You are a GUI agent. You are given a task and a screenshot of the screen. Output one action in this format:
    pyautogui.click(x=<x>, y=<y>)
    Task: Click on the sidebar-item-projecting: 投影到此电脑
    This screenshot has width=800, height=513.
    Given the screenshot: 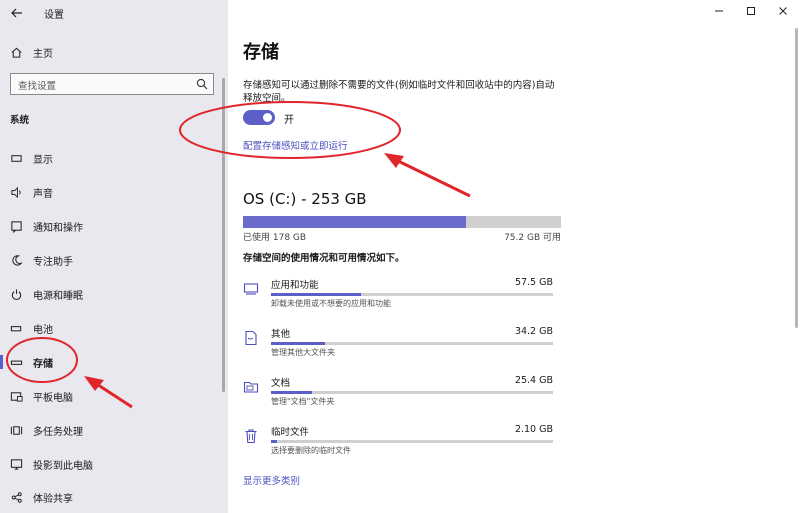 What is the action you would take?
    pyautogui.click(x=113, y=464)
    